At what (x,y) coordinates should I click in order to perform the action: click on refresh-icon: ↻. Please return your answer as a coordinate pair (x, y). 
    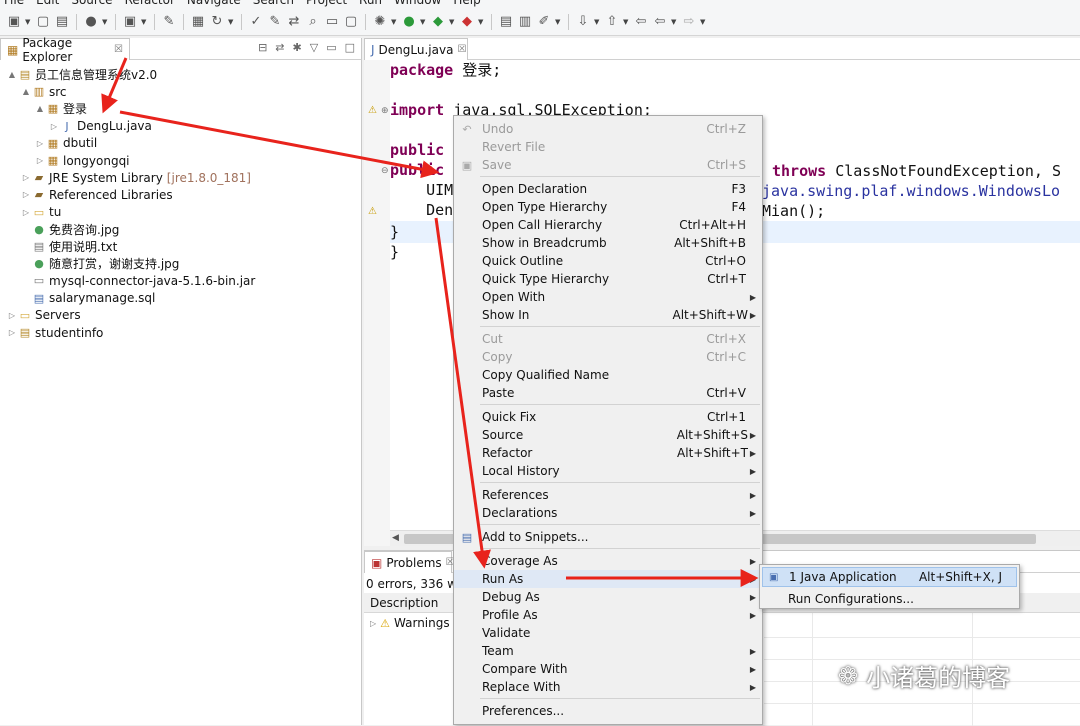
    Looking at the image, I should click on (217, 21).